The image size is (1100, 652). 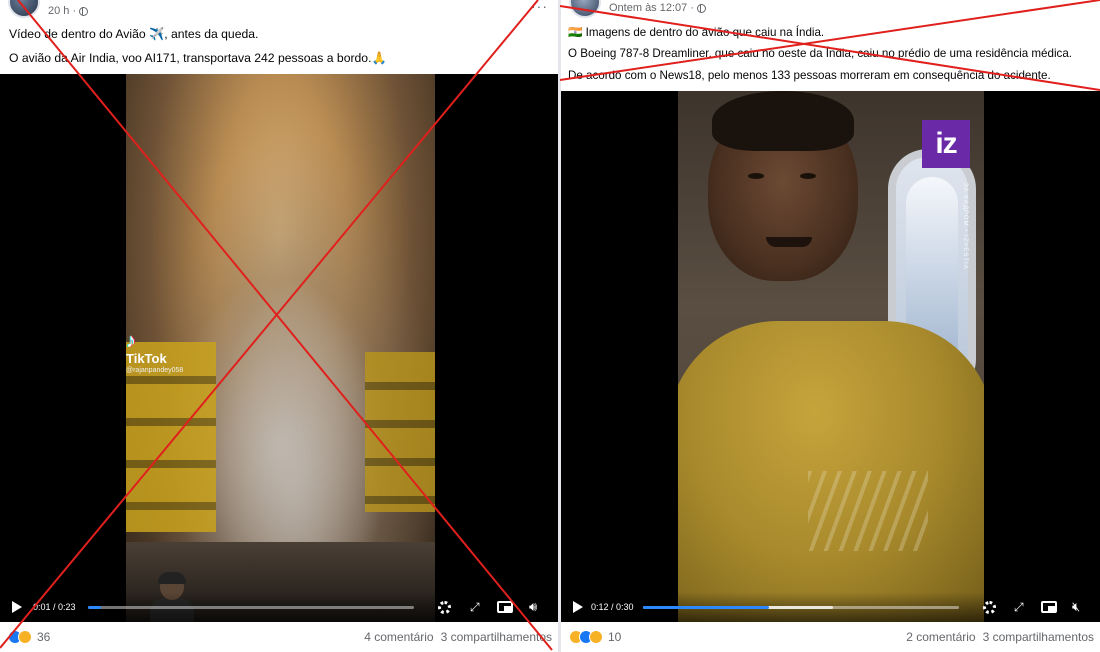 I want to click on video-time: 0:01 / 0:23, so click(x=54, y=607).